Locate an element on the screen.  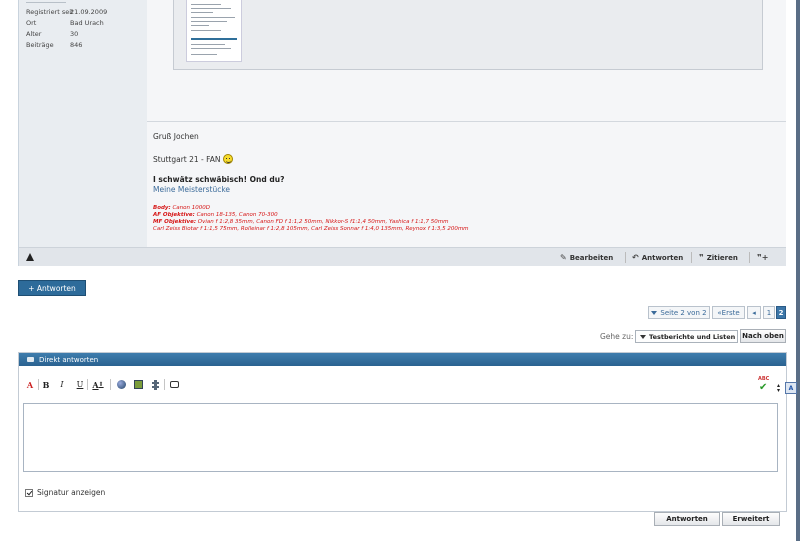
page-2-current: 2 is located at coordinates (781, 312).